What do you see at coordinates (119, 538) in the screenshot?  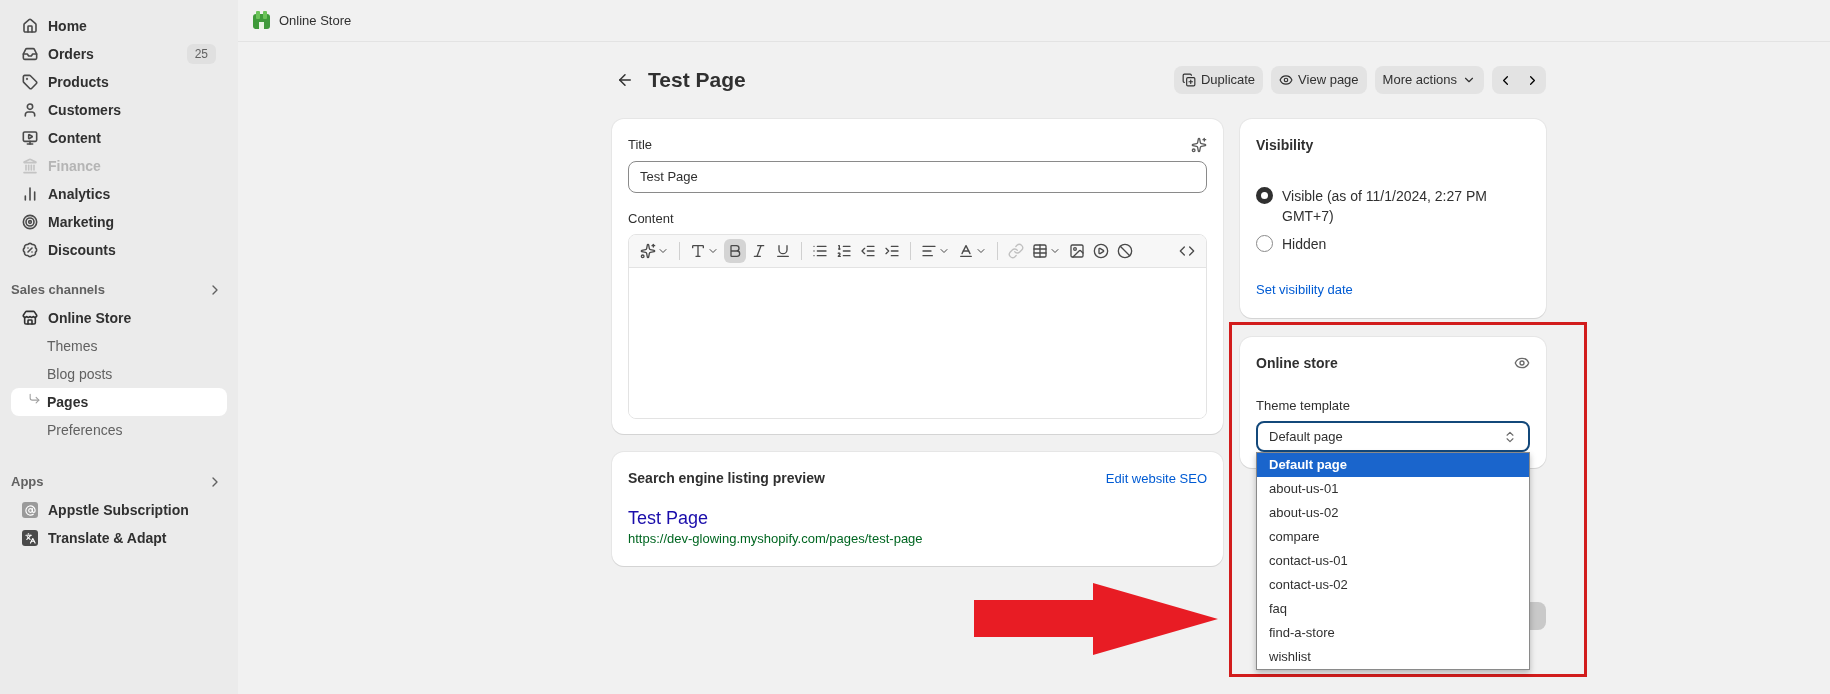 I see `nav-item: Translate & Adapt` at bounding box center [119, 538].